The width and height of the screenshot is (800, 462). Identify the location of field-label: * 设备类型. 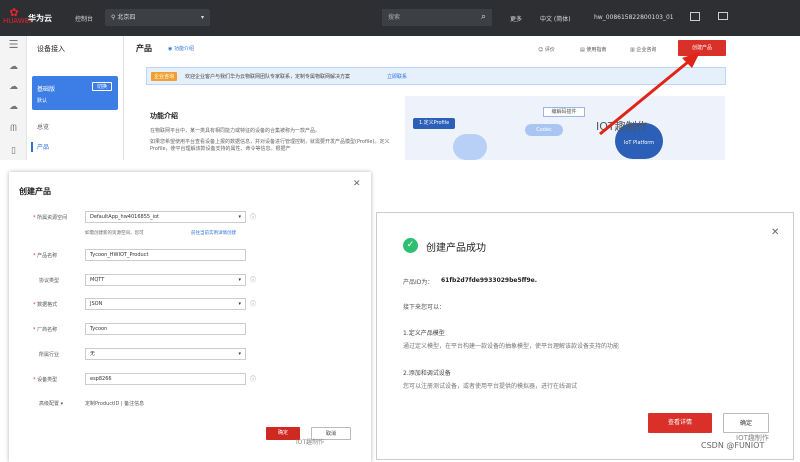
(45, 380).